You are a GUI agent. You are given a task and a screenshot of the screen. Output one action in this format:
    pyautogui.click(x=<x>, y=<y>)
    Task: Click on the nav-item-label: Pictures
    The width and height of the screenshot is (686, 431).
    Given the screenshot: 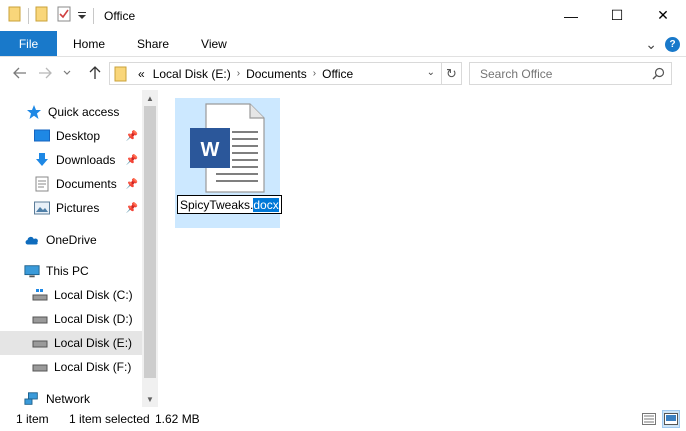 What is the action you would take?
    pyautogui.click(x=78, y=208)
    